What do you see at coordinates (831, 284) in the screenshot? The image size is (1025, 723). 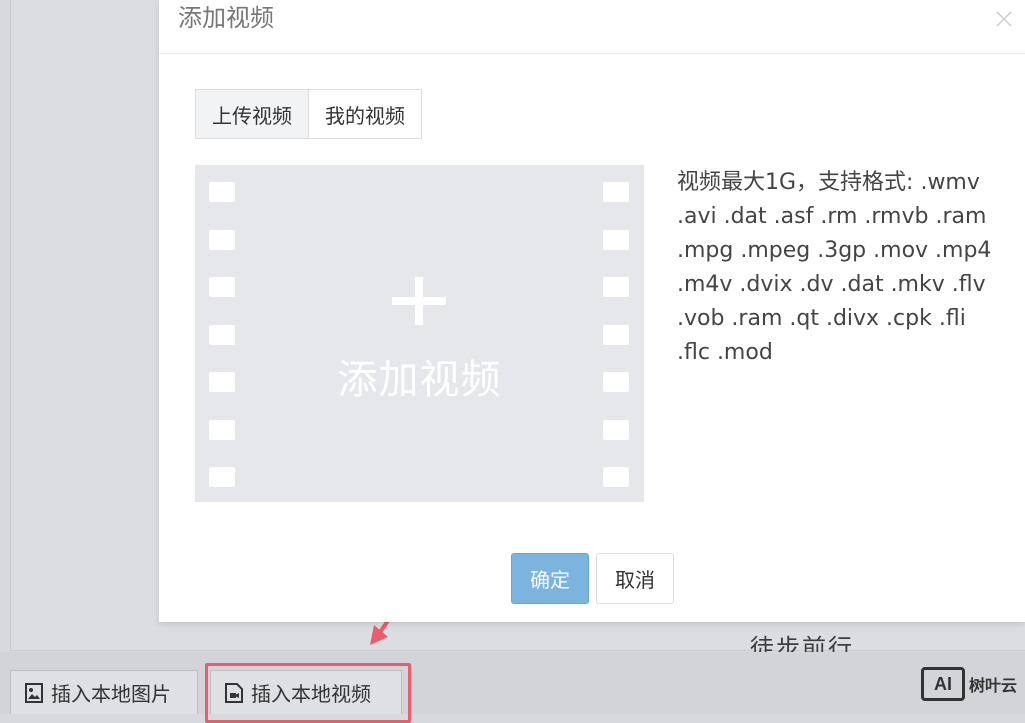 I see `format-line: .m4v .dvix .dv .dat .mkv .flv` at bounding box center [831, 284].